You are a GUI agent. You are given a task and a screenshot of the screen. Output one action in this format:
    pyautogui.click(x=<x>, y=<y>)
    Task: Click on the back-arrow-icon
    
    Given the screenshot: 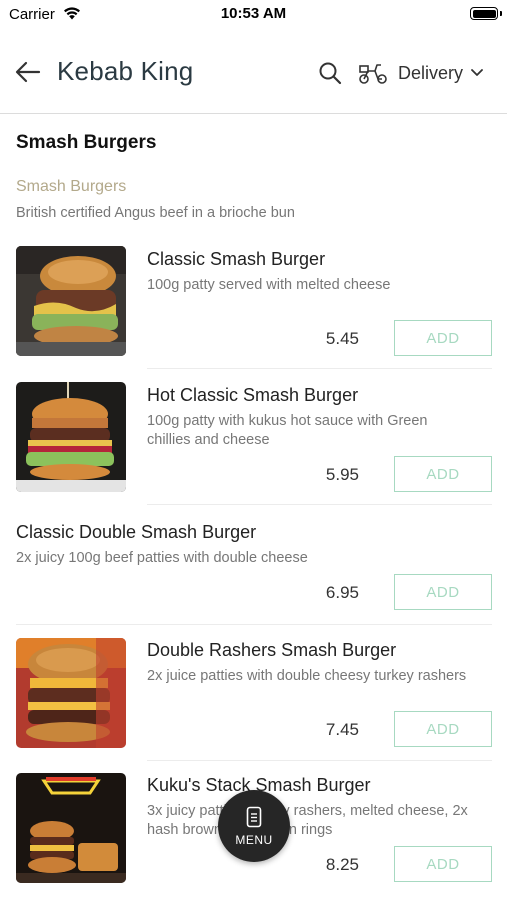 What is the action you would take?
    pyautogui.click(x=28, y=72)
    